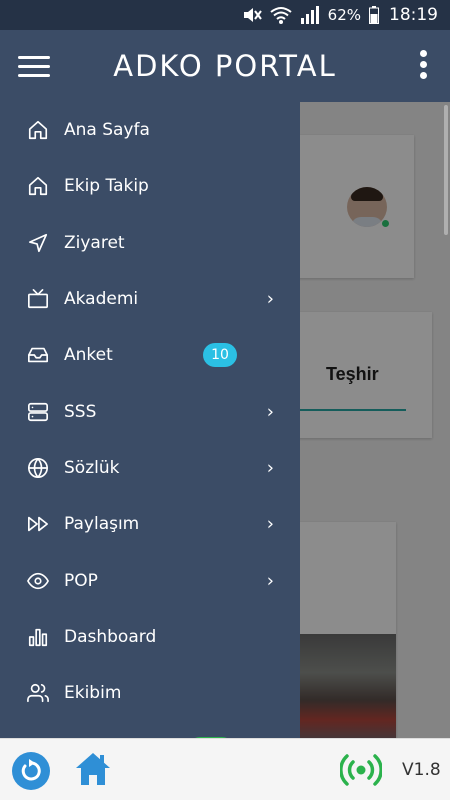 The image size is (450, 800). Describe the element at coordinates (150, 243) in the screenshot. I see `drawer-item-ziyaret: Ziyaret` at that location.